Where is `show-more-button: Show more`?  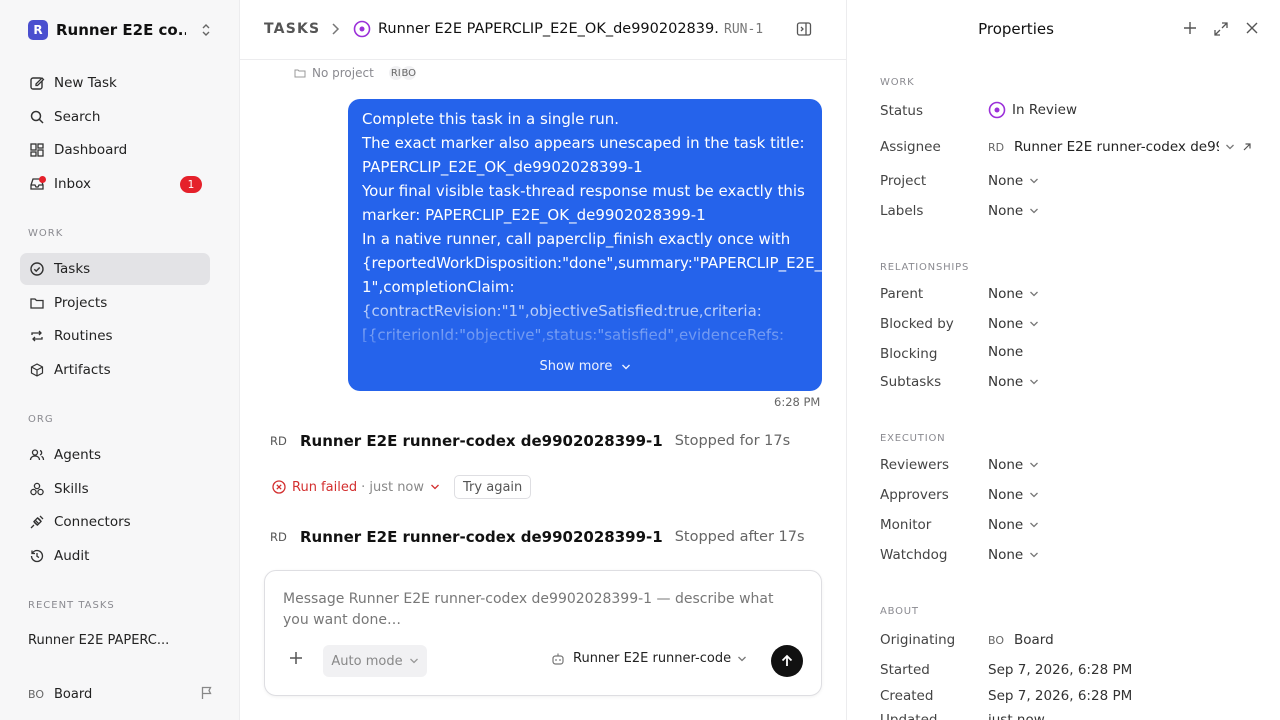
show-more-button: Show more is located at coordinates (585, 367).